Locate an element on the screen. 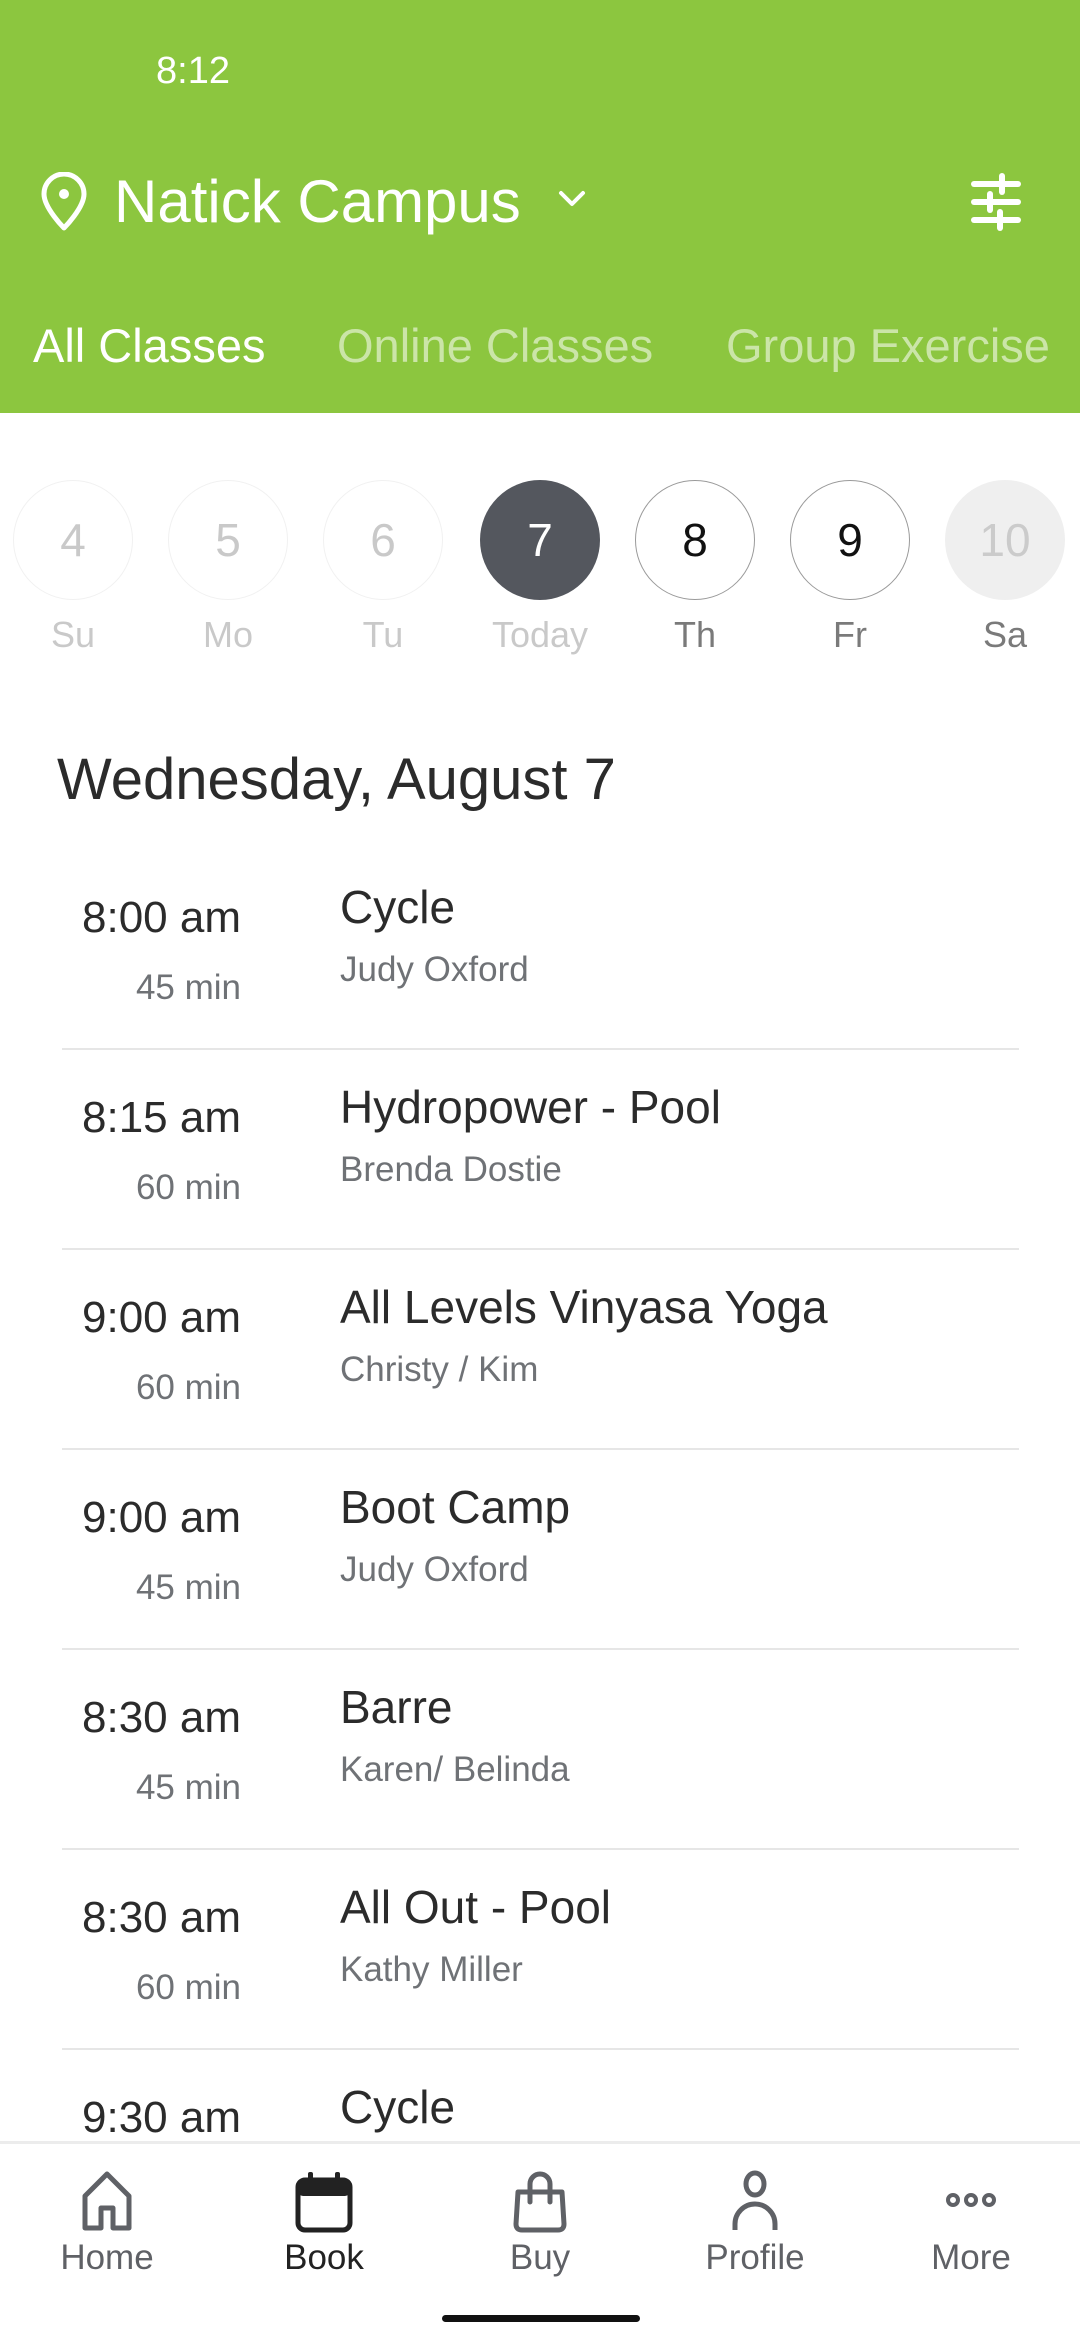 The width and height of the screenshot is (1080, 2340). nav-profile: Profile is located at coordinates (755, 2219).